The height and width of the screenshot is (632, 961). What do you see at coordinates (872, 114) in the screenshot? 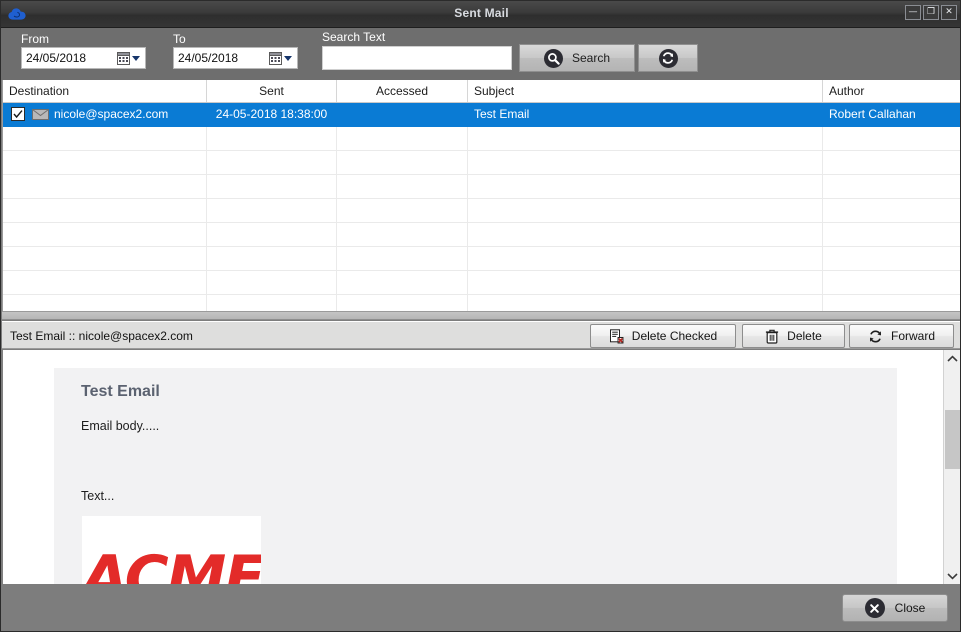
I see `cell-author: Robert Callahan` at bounding box center [872, 114].